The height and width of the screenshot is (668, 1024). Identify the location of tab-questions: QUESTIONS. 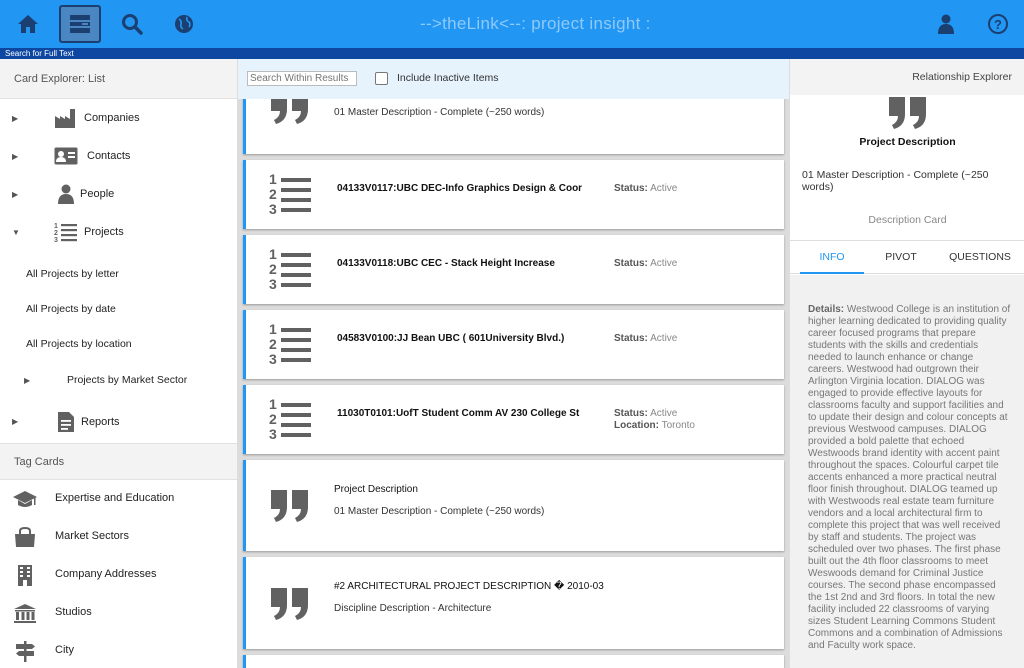
(980, 257).